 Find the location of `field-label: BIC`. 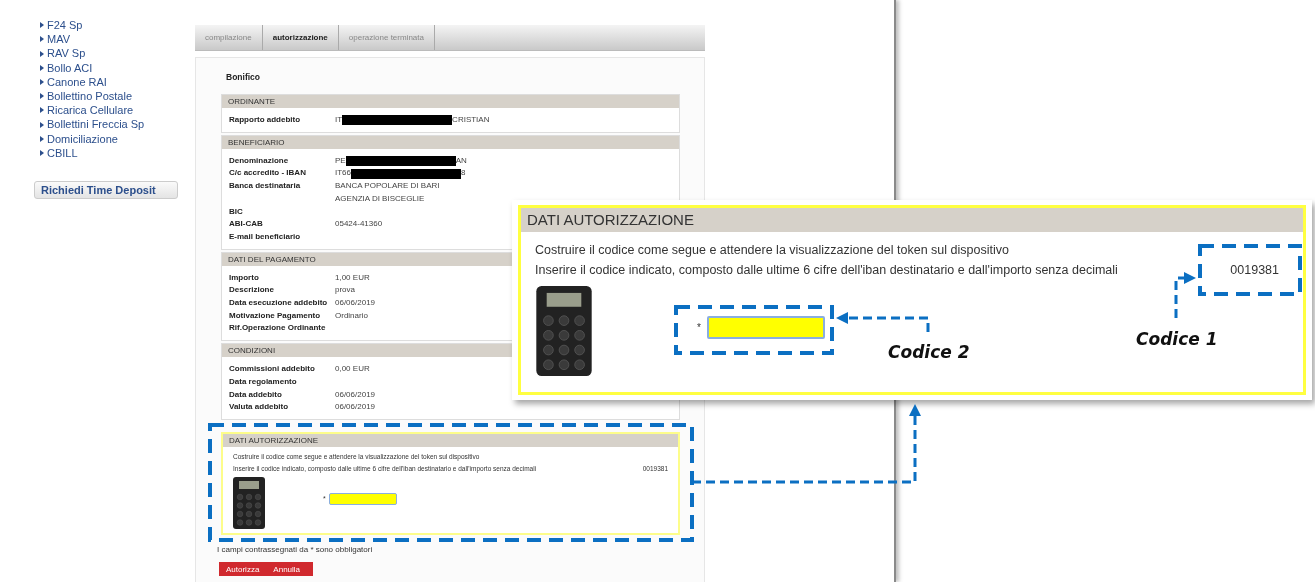

field-label: BIC is located at coordinates (236, 211).